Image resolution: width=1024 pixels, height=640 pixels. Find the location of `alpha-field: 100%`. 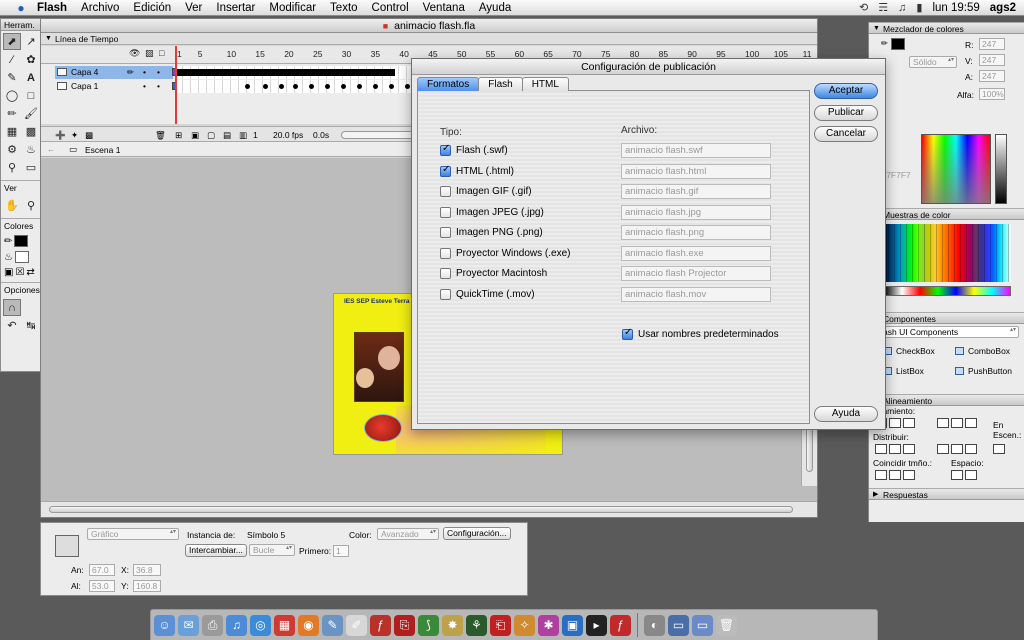

alpha-field: 100% is located at coordinates (992, 94).